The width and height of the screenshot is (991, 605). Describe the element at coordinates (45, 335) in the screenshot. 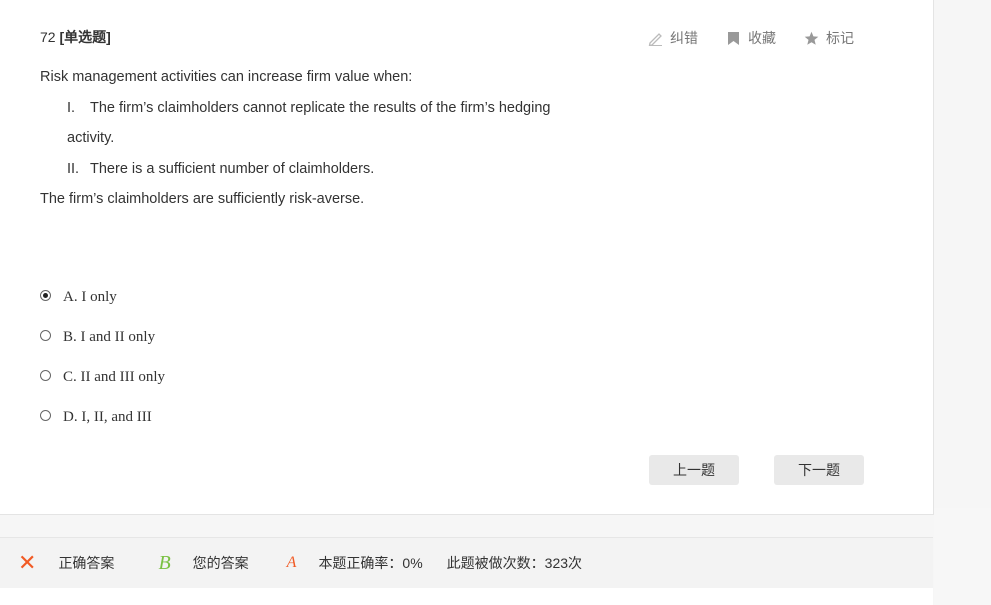

I see `option-b-radio` at that location.